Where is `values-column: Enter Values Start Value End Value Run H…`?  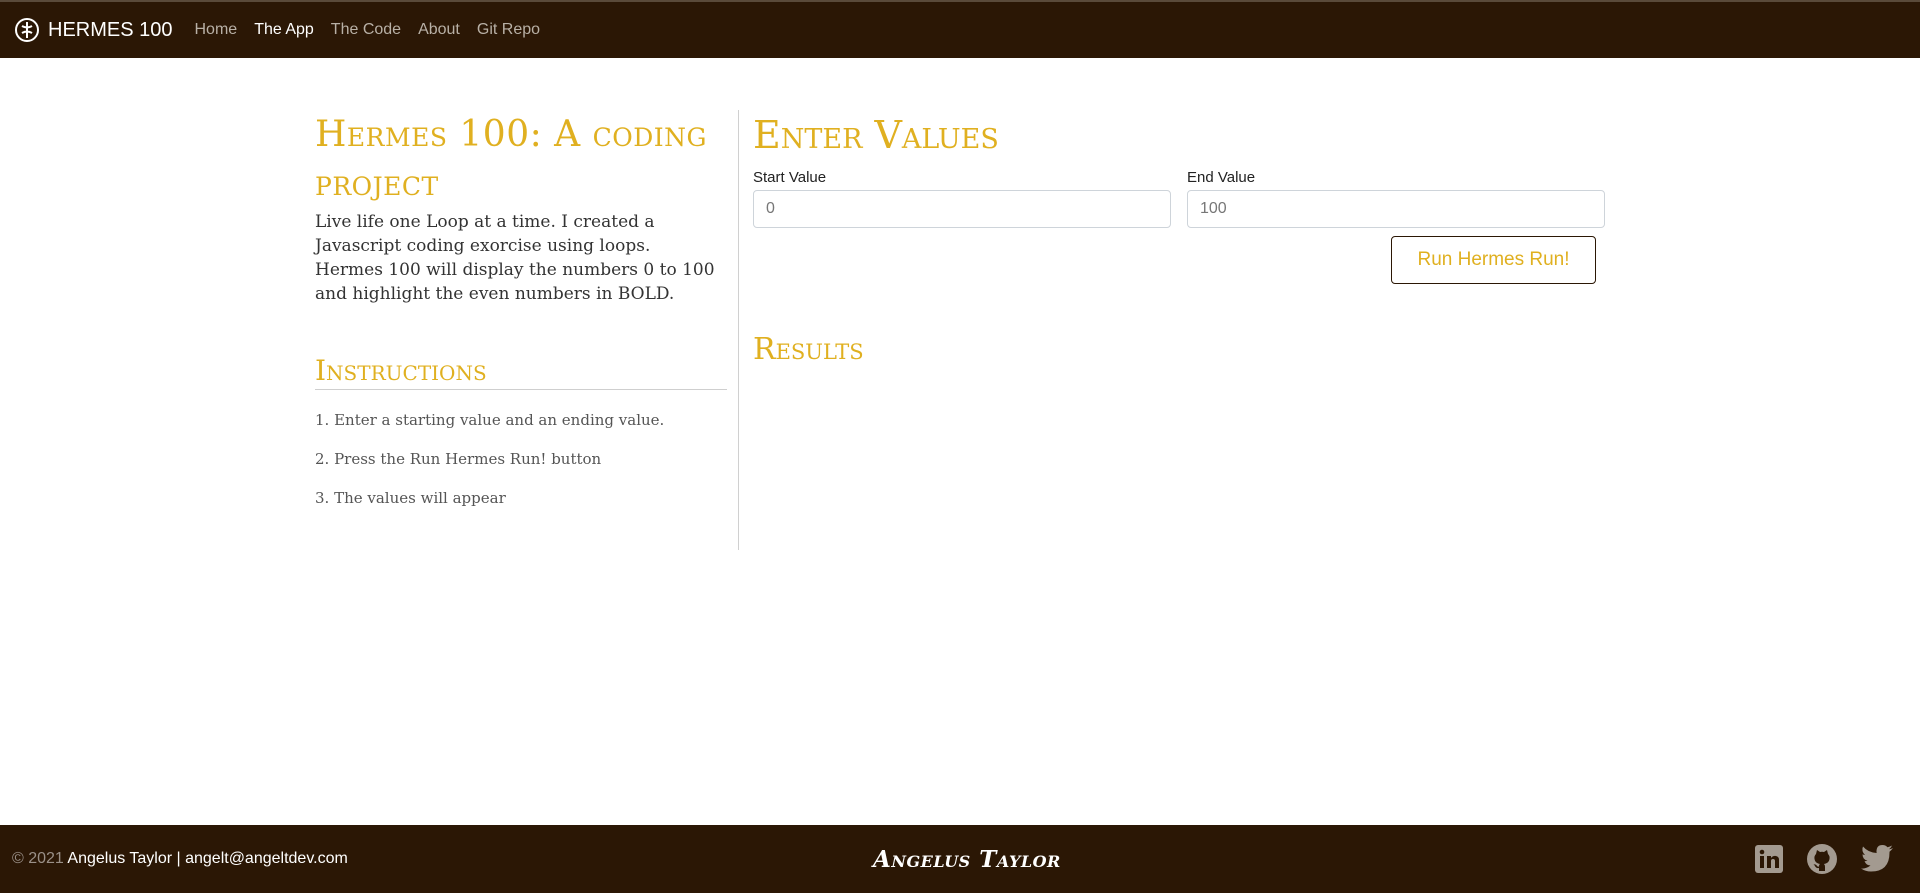
values-column: Enter Values Start Value End Value Run H… is located at coordinates (1179, 238).